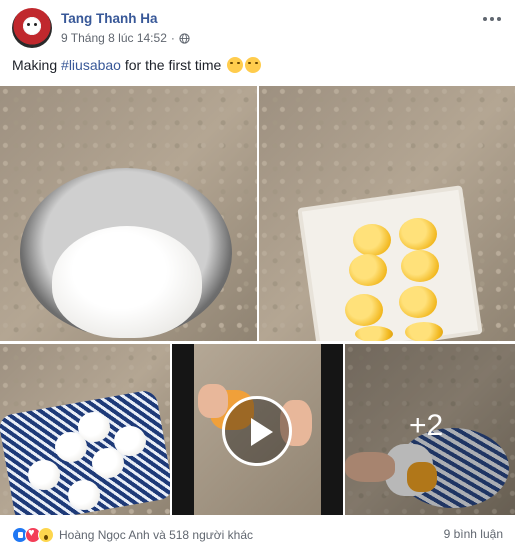 This screenshot has height=551, width=515. I want to click on post-header: Tang Thanh Ha 9 Tháng 8 lúc 14:52 ·, so click(263, 29).